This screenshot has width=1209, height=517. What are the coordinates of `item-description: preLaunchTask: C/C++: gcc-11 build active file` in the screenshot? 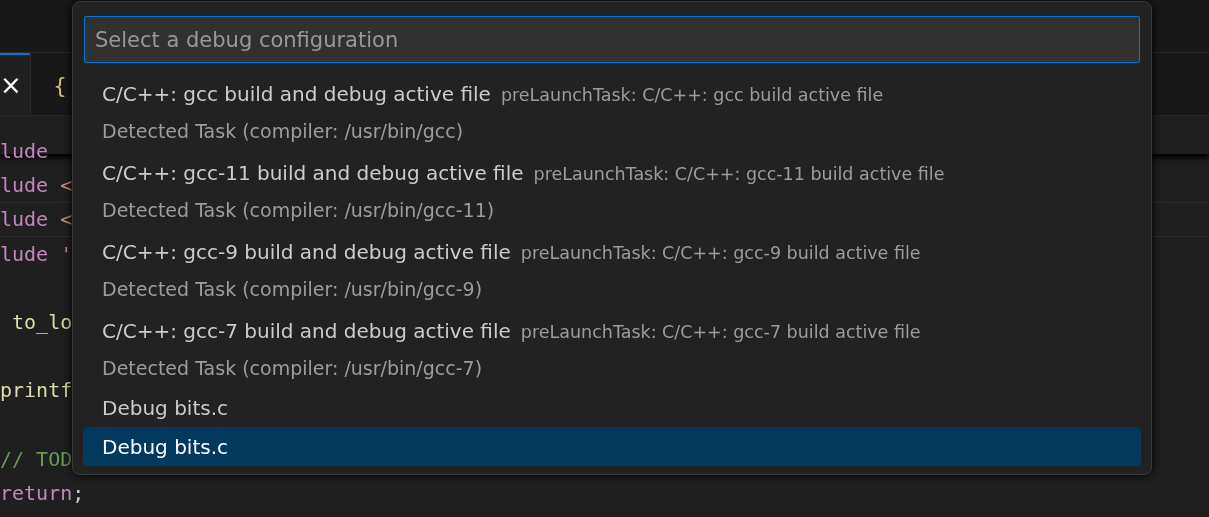 It's located at (739, 173).